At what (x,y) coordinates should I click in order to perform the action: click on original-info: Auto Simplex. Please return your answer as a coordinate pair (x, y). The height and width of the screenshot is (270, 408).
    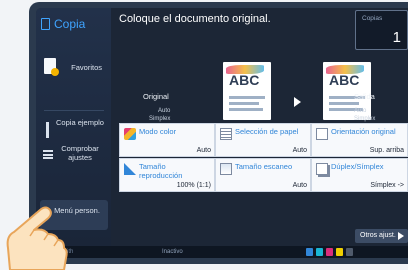
    Looking at the image, I should click on (159, 115).